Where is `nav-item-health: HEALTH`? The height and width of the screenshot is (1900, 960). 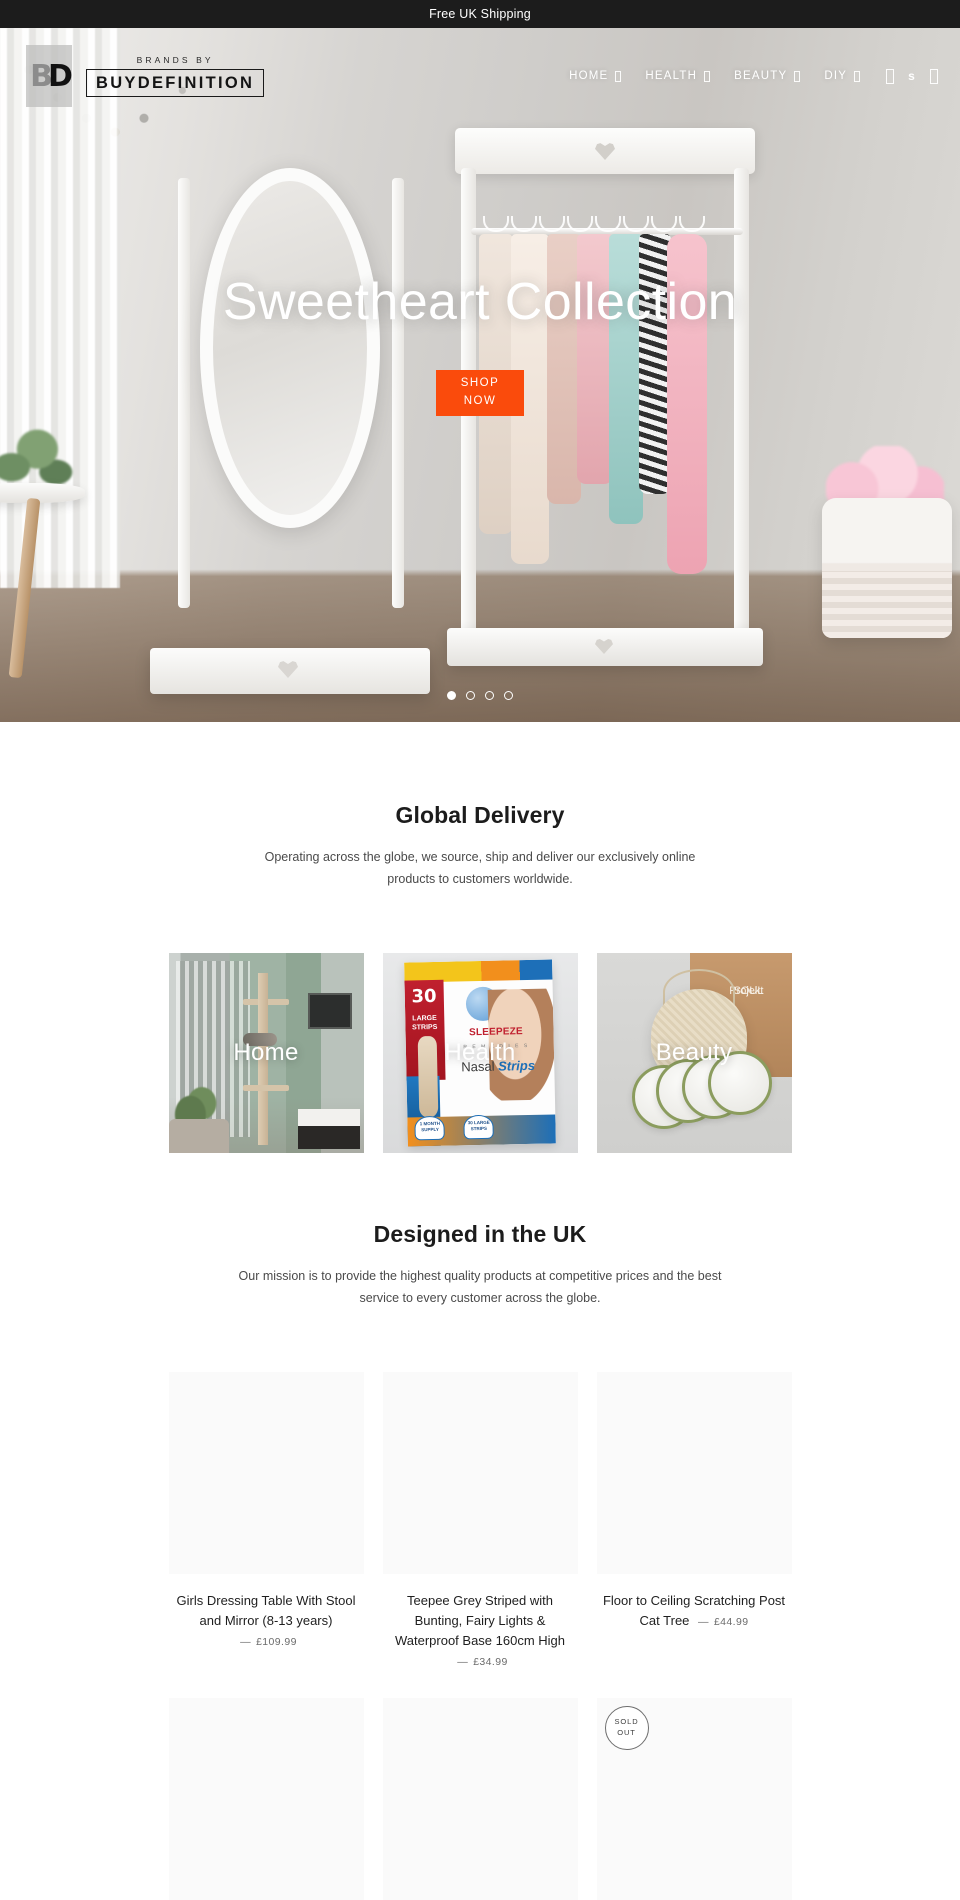 nav-item-health: HEALTH is located at coordinates (677, 76).